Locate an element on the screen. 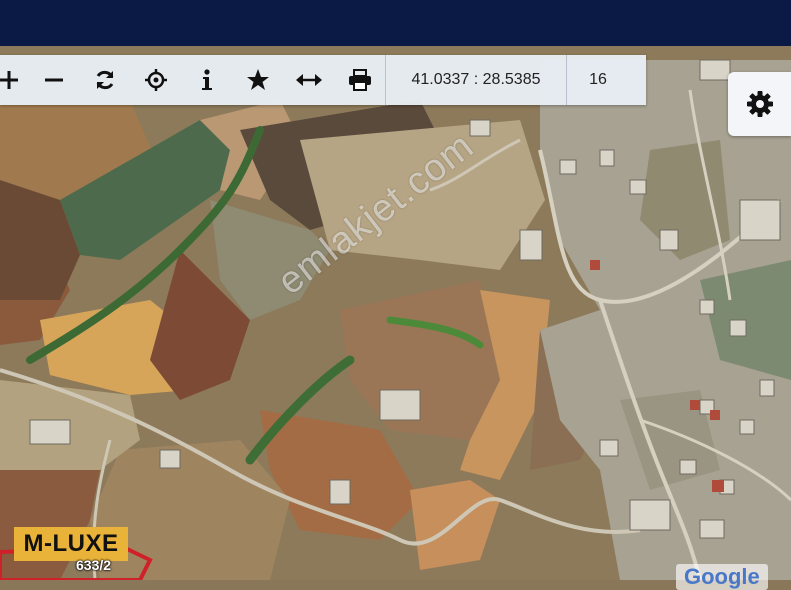  zoom-out-button is located at coordinates (53, 80).